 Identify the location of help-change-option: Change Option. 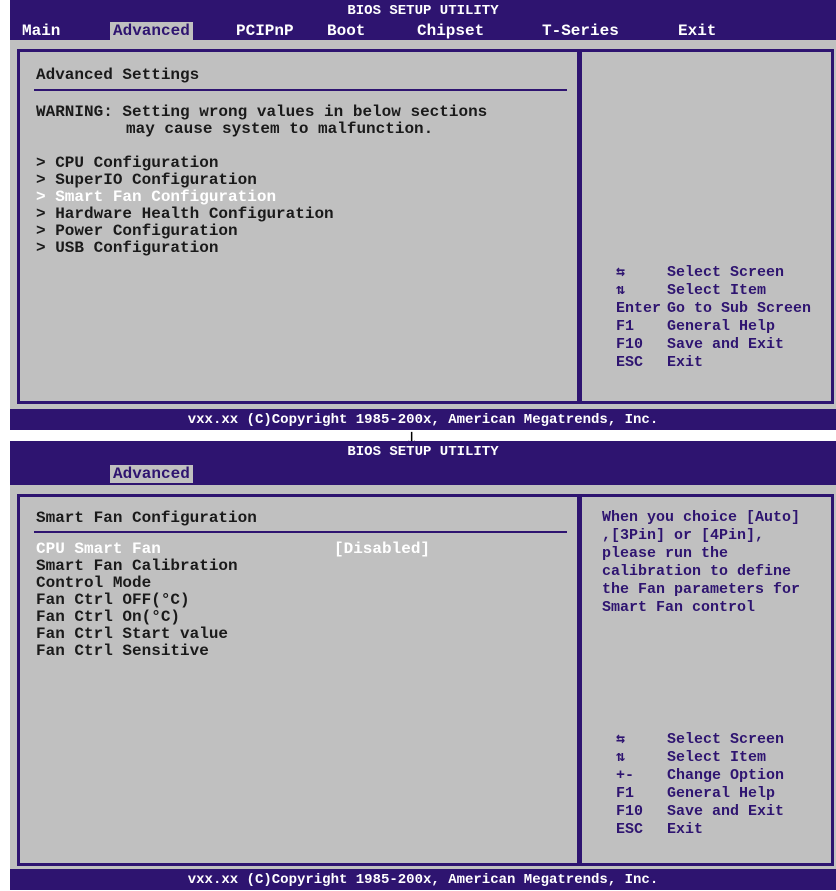
(726, 775).